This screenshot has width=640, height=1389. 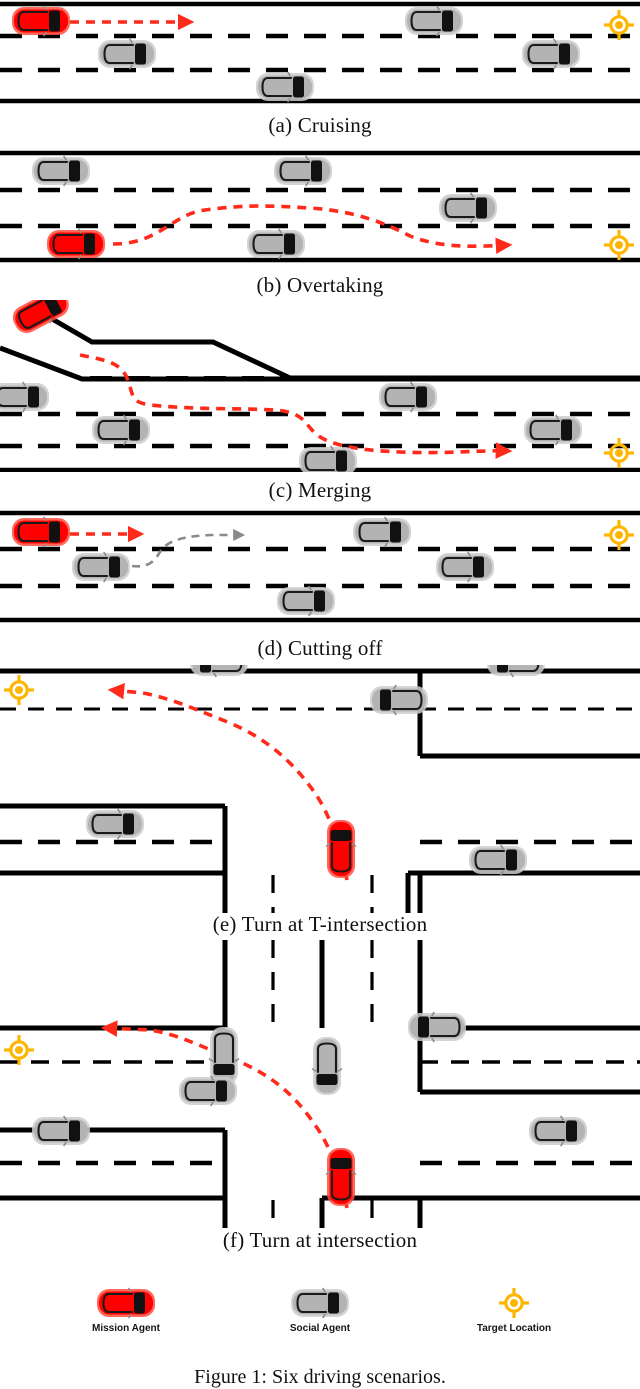 I want to click on legend-items: Mission Agent Social Agent Target Location, so click(x=320, y=1310).